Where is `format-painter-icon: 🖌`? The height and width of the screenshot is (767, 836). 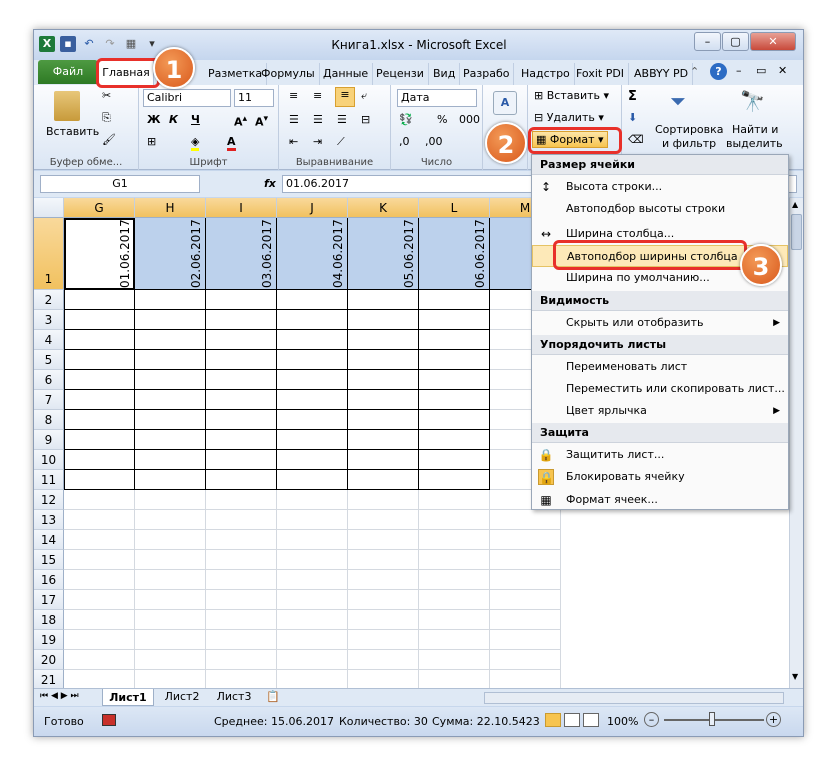 format-painter-icon: 🖌 is located at coordinates (109, 139).